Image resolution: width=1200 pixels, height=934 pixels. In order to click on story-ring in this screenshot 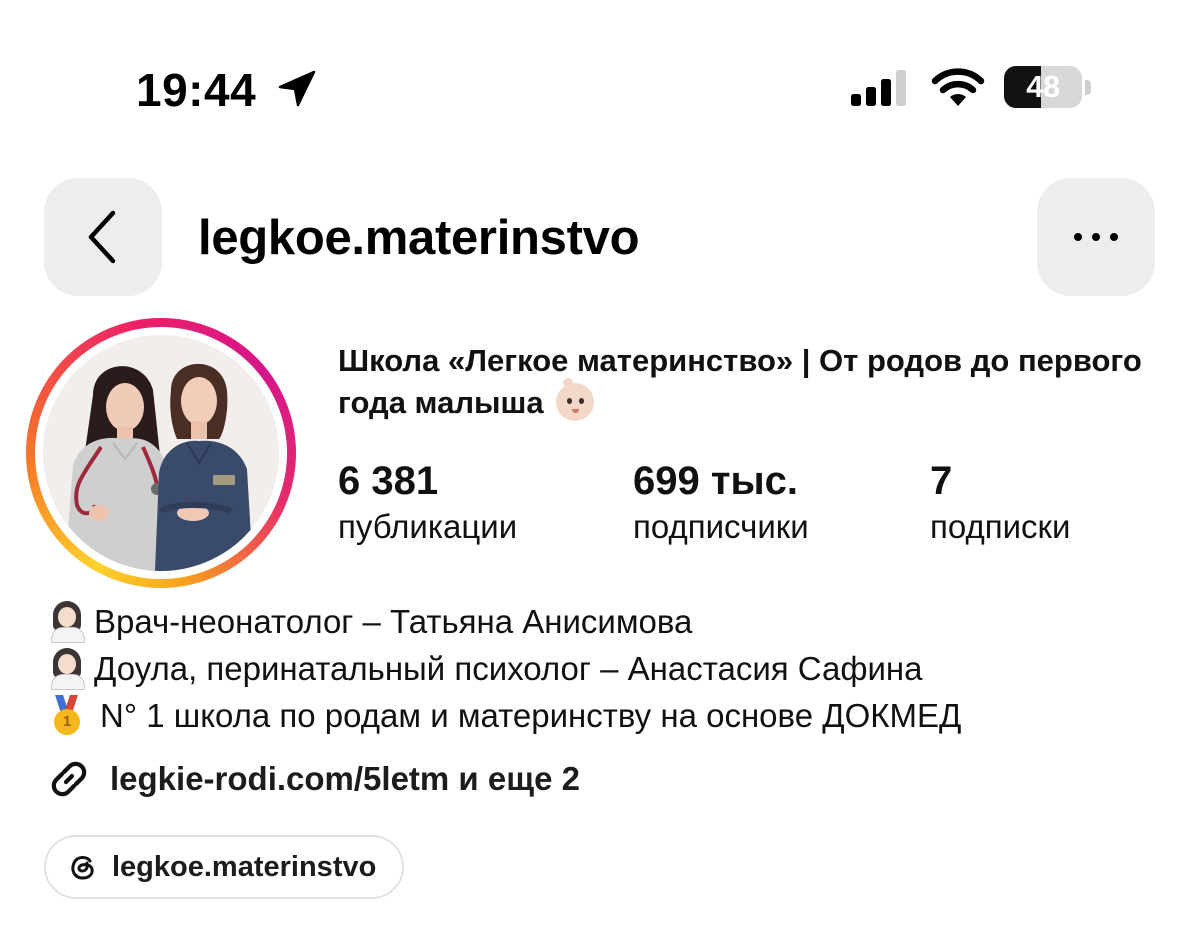, I will do `click(161, 453)`.